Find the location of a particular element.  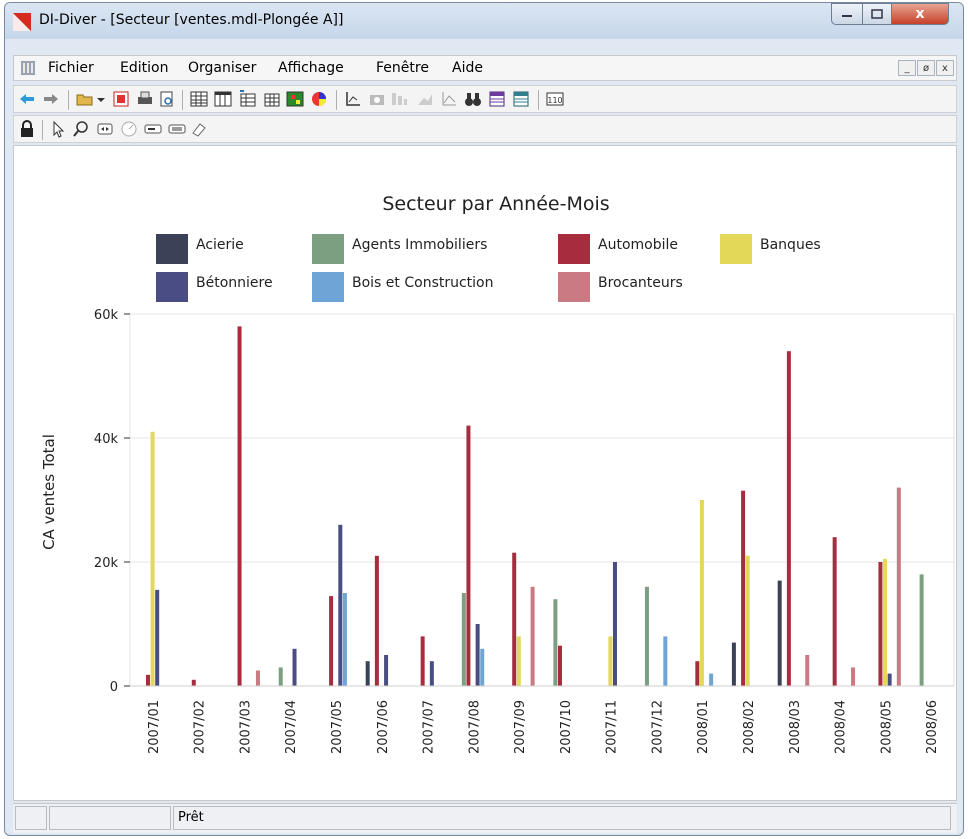

x-tick-label: 2008/06 is located at coordinates (932, 727).